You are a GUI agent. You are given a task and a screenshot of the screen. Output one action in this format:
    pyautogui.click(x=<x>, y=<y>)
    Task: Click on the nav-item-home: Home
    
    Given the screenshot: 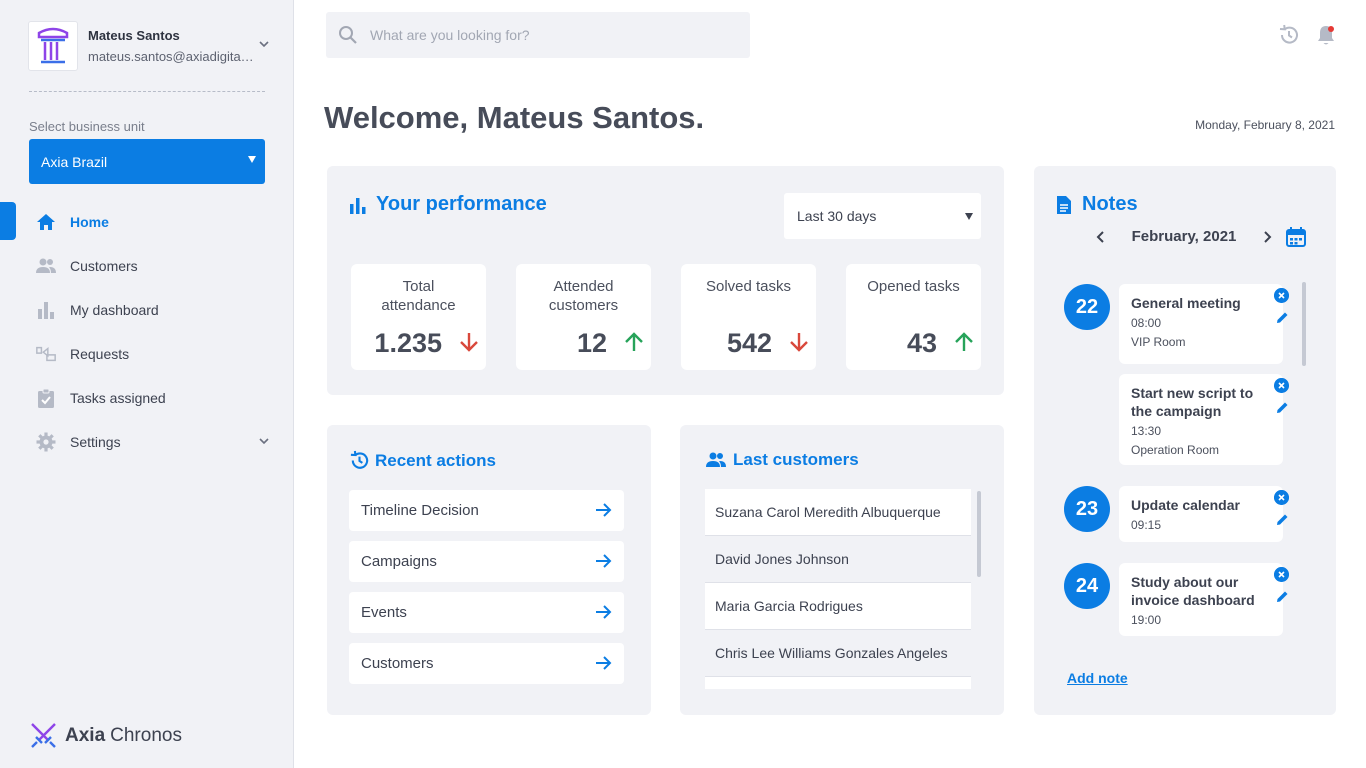 What is the action you would take?
    pyautogui.click(x=147, y=222)
    